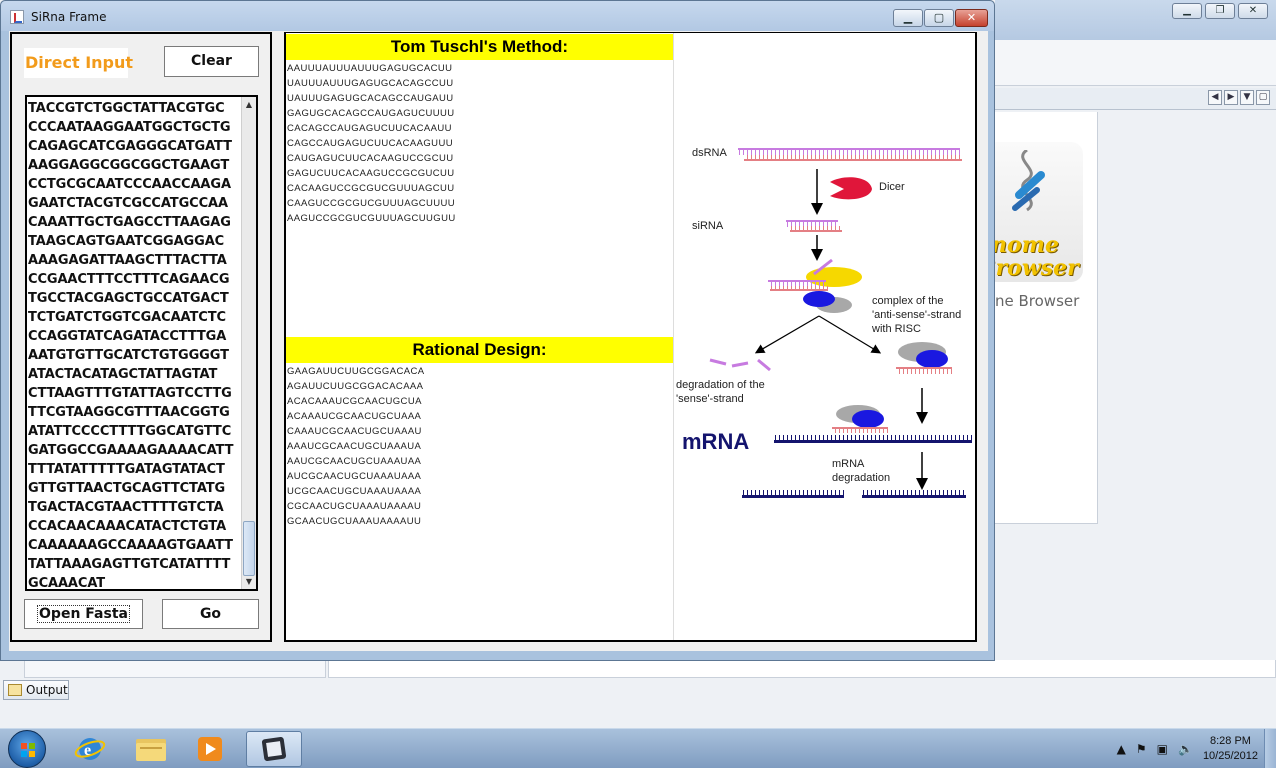  I want to click on tuschl-oligo: CACAGCCAUGAGUCUUCACAAUU, so click(369, 128).